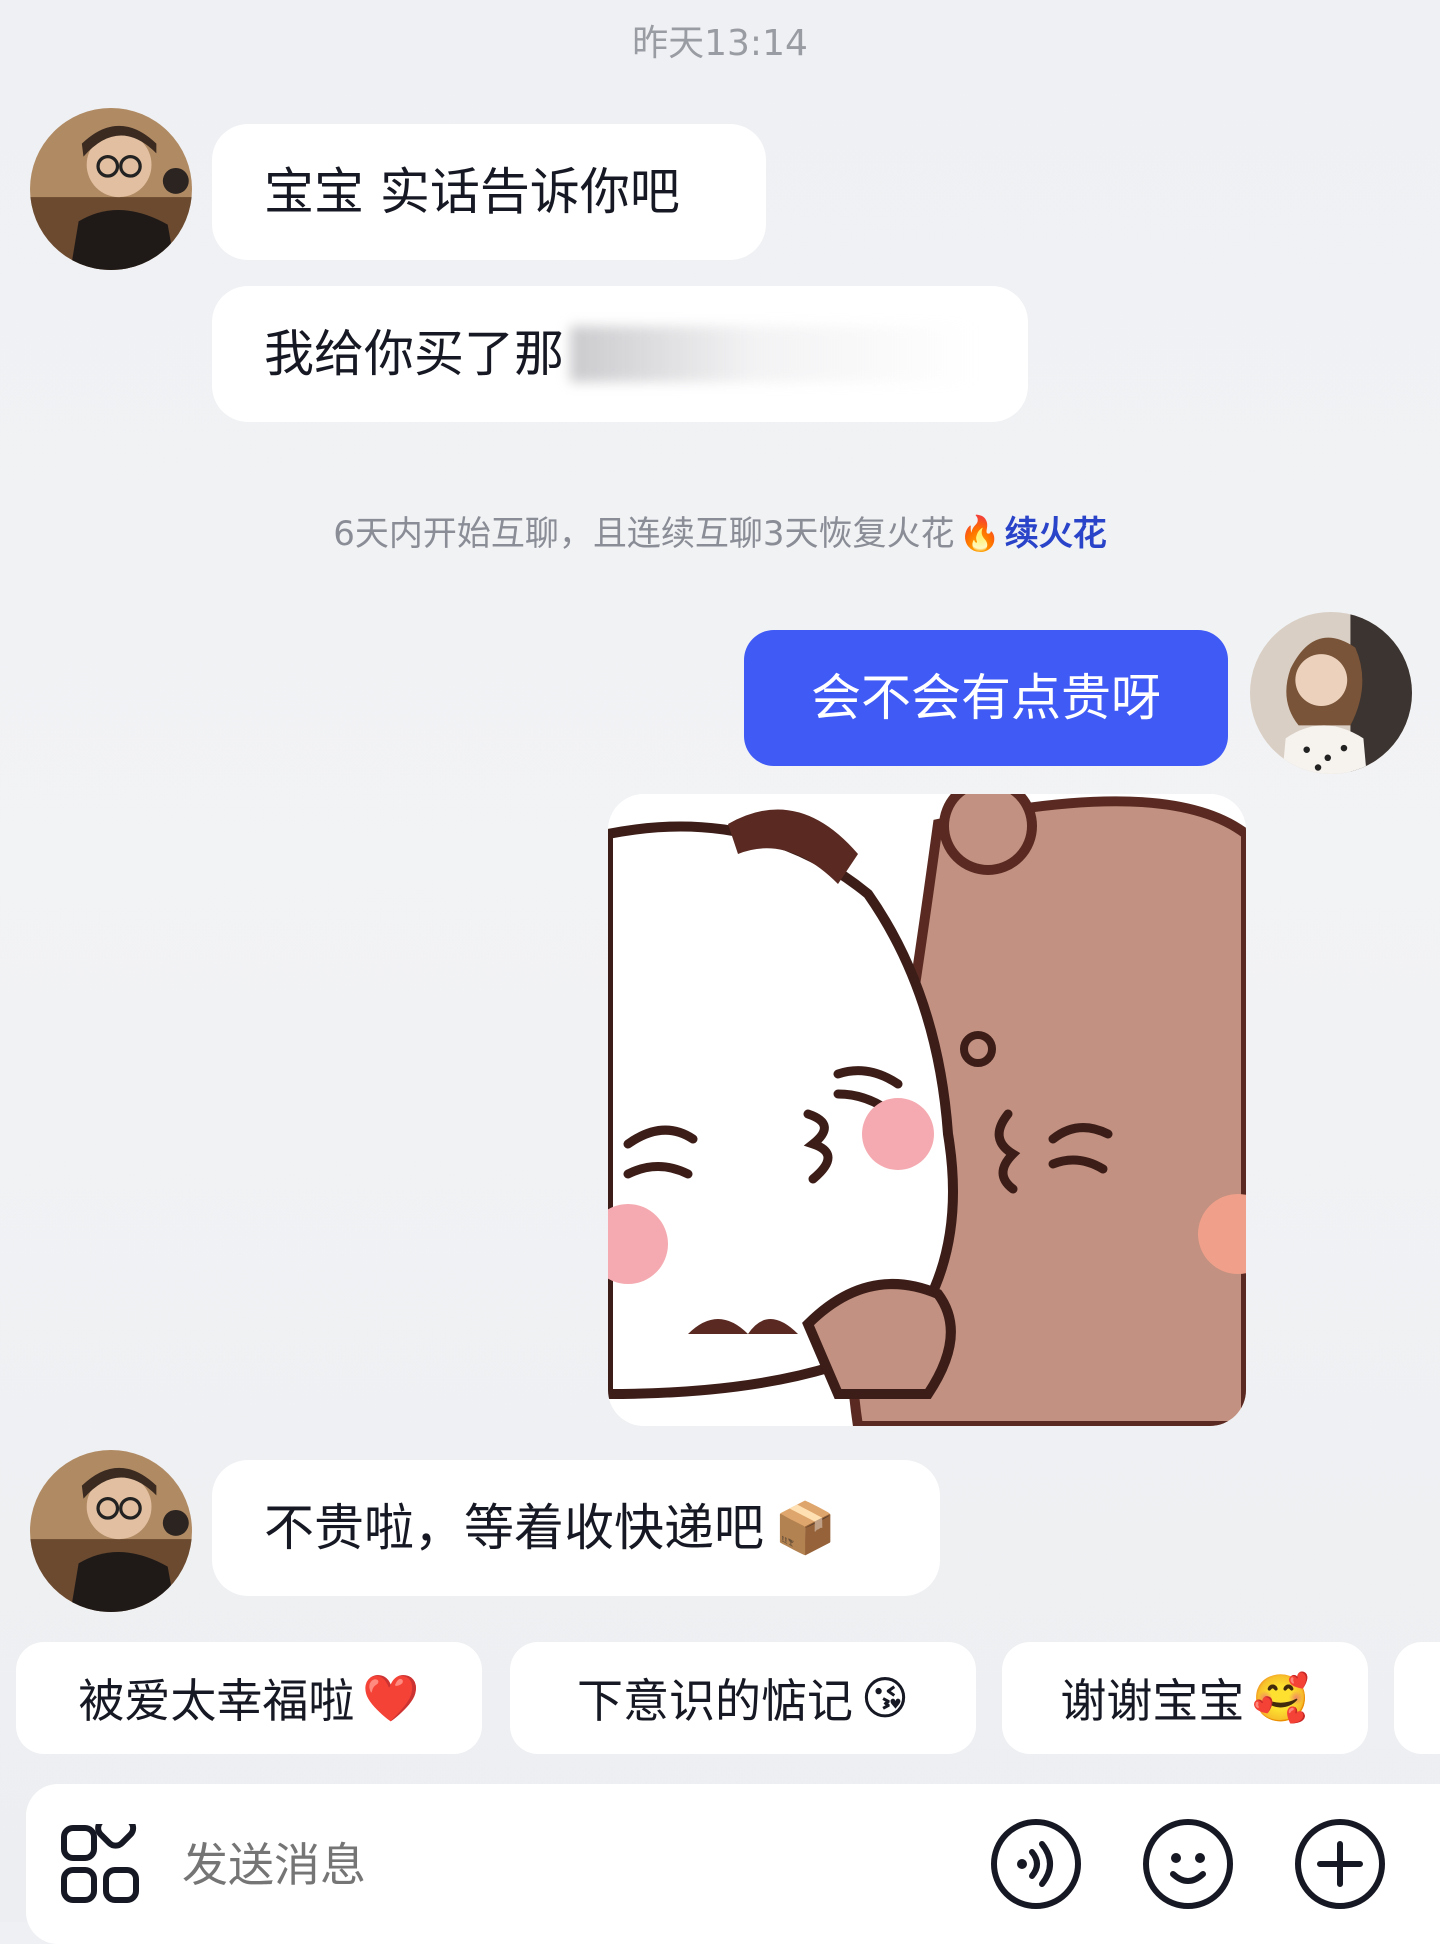 The height and width of the screenshot is (1944, 1440). Describe the element at coordinates (979, 534) in the screenshot. I see `fire-icon: 🔥` at that location.